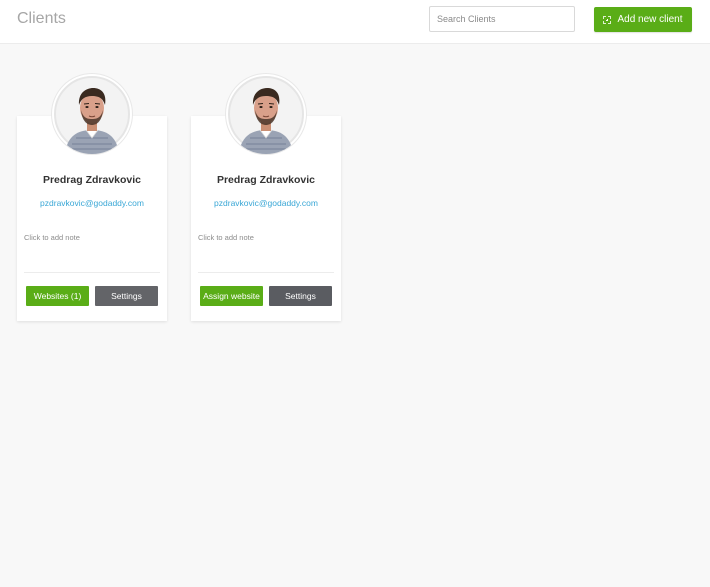  Describe the element at coordinates (355, 22) in the screenshot. I see `top-bar: Clients Add new client` at that location.